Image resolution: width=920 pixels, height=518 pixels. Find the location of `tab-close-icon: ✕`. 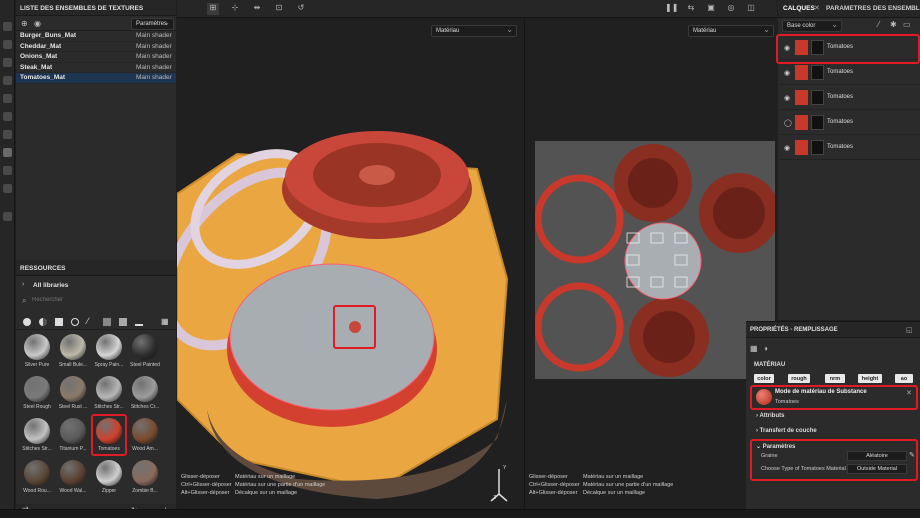

tab-close-icon: ✕ is located at coordinates (817, 8).